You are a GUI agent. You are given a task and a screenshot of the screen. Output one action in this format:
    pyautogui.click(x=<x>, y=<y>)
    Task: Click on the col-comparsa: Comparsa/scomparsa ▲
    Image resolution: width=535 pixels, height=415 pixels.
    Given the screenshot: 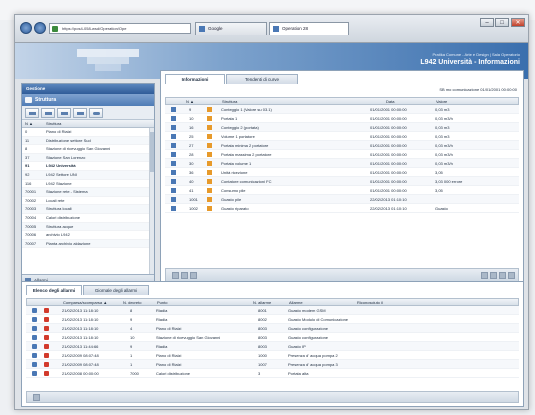 What is the action you would take?
    pyautogui.click(x=85, y=302)
    